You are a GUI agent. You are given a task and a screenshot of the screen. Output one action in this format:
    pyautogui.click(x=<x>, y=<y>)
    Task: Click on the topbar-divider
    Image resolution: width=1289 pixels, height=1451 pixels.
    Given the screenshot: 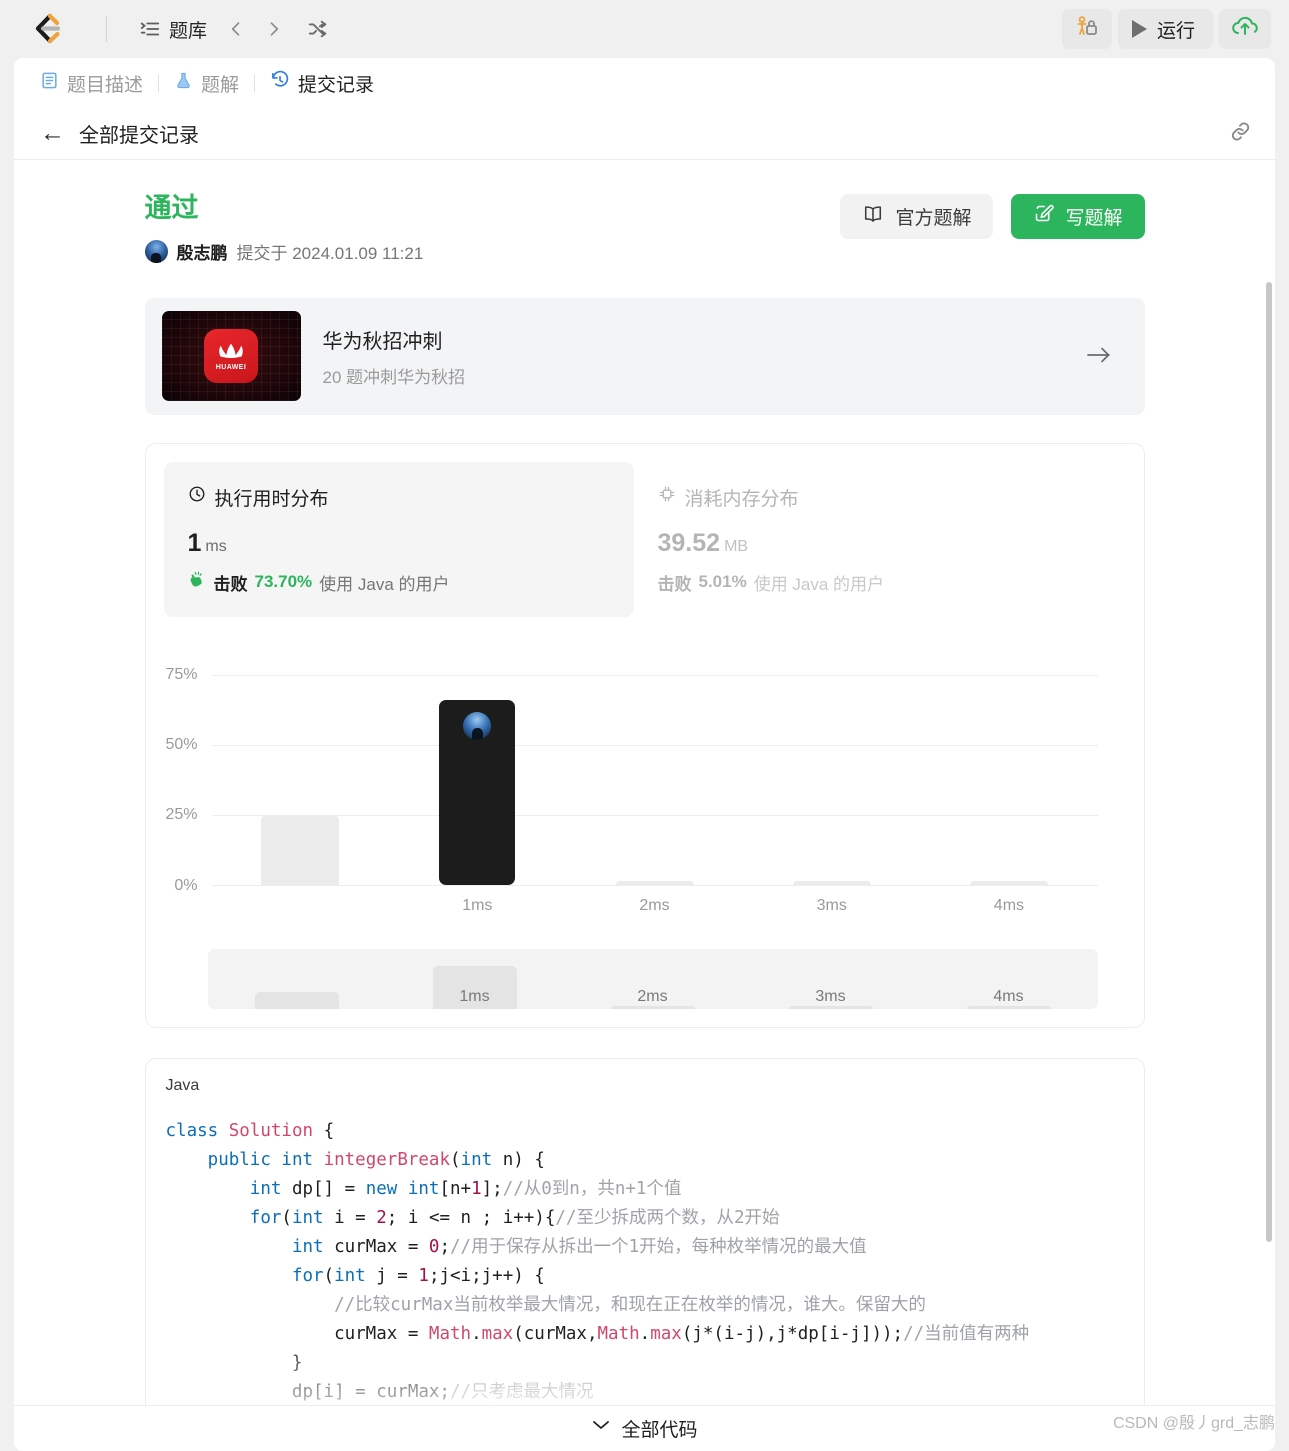 What is the action you would take?
    pyautogui.click(x=106, y=29)
    